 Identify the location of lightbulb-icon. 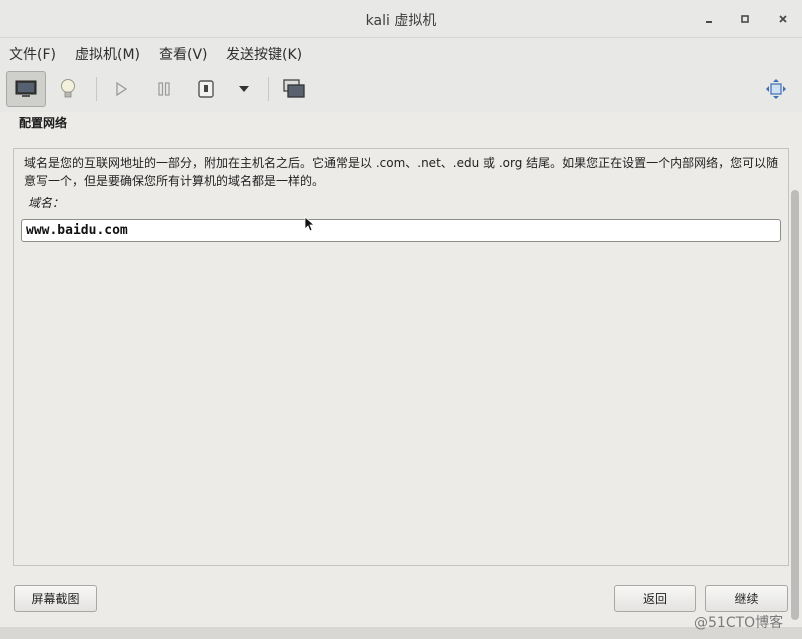
(68, 89).